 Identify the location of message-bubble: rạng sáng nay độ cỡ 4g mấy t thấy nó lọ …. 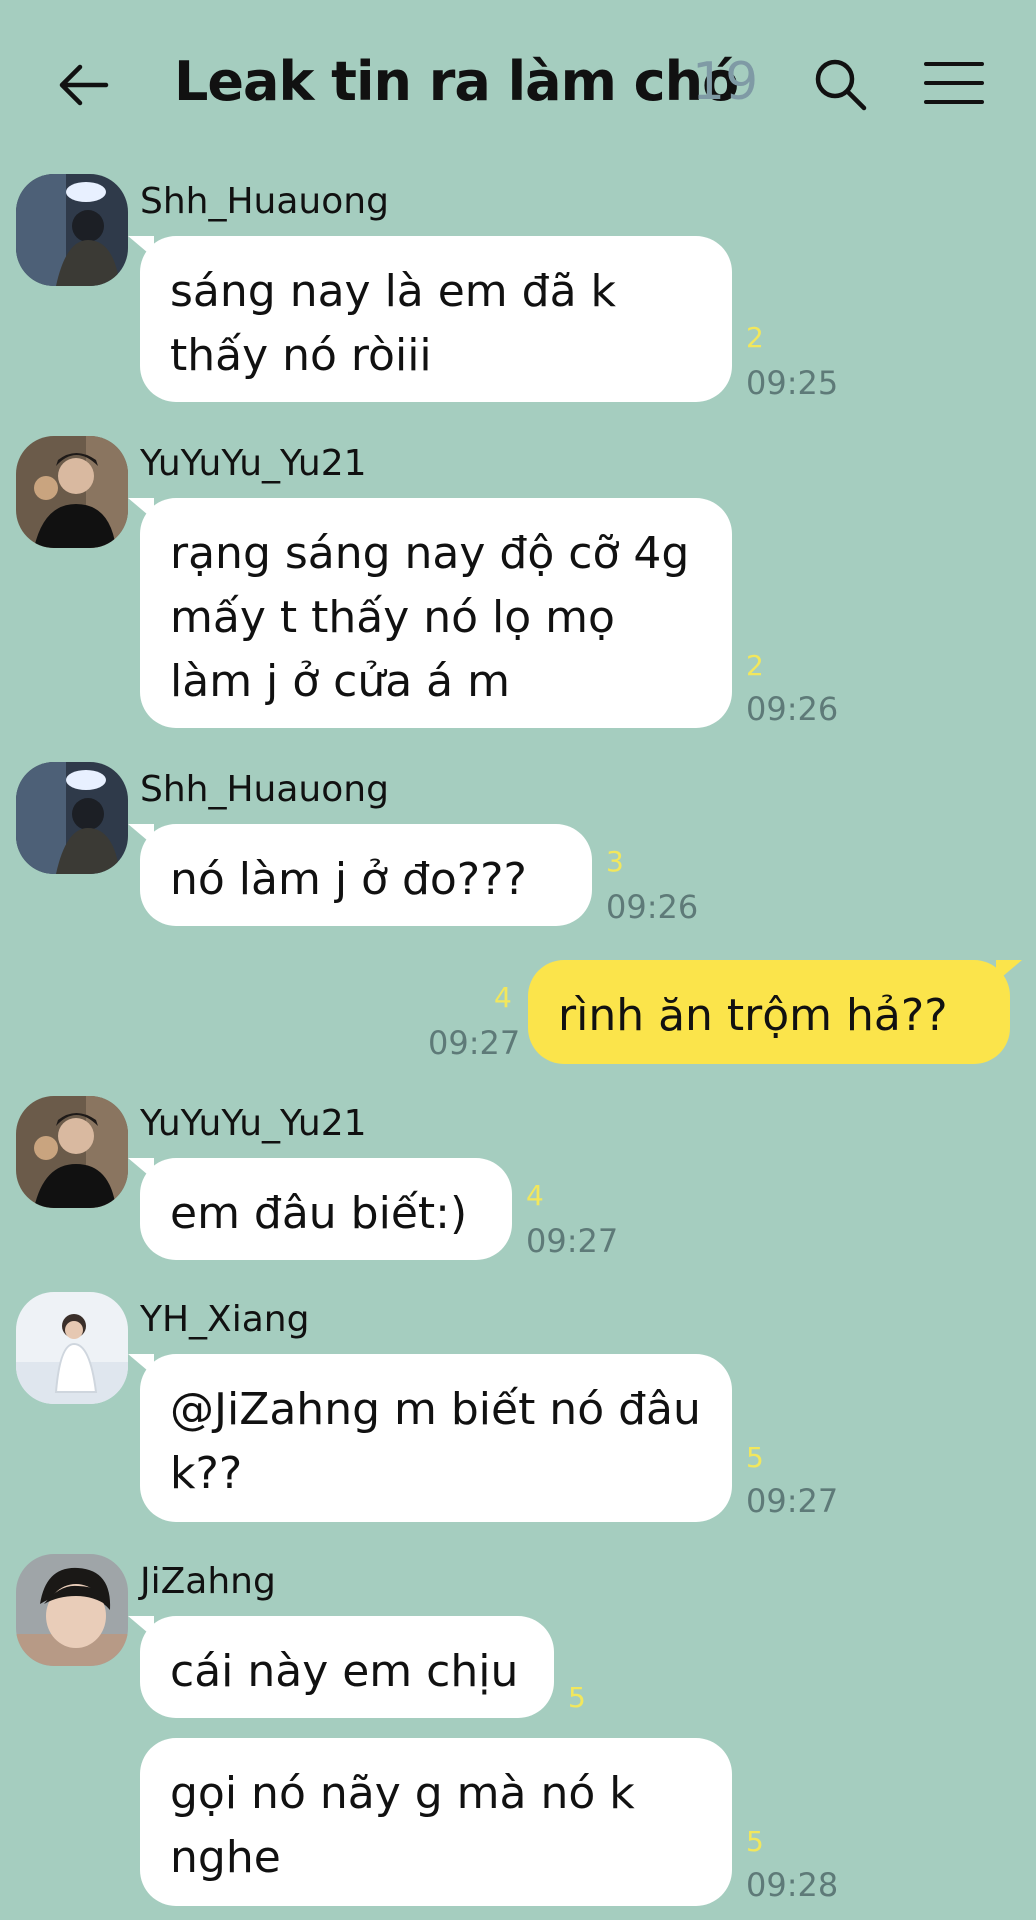
(430, 613).